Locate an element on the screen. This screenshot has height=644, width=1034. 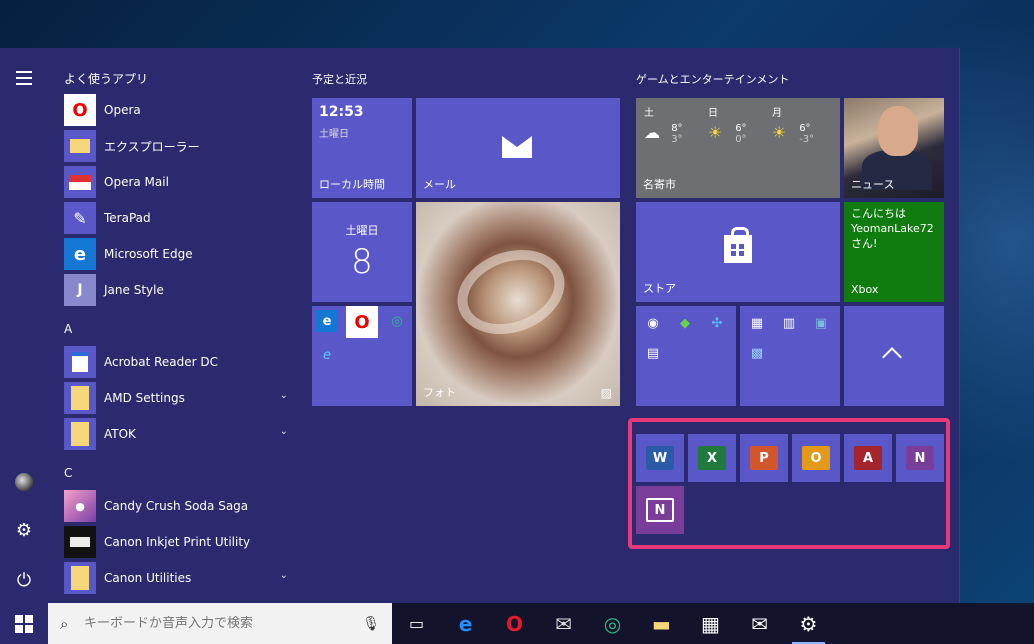
gear-icon: ⚙ is located at coordinates (808, 623).